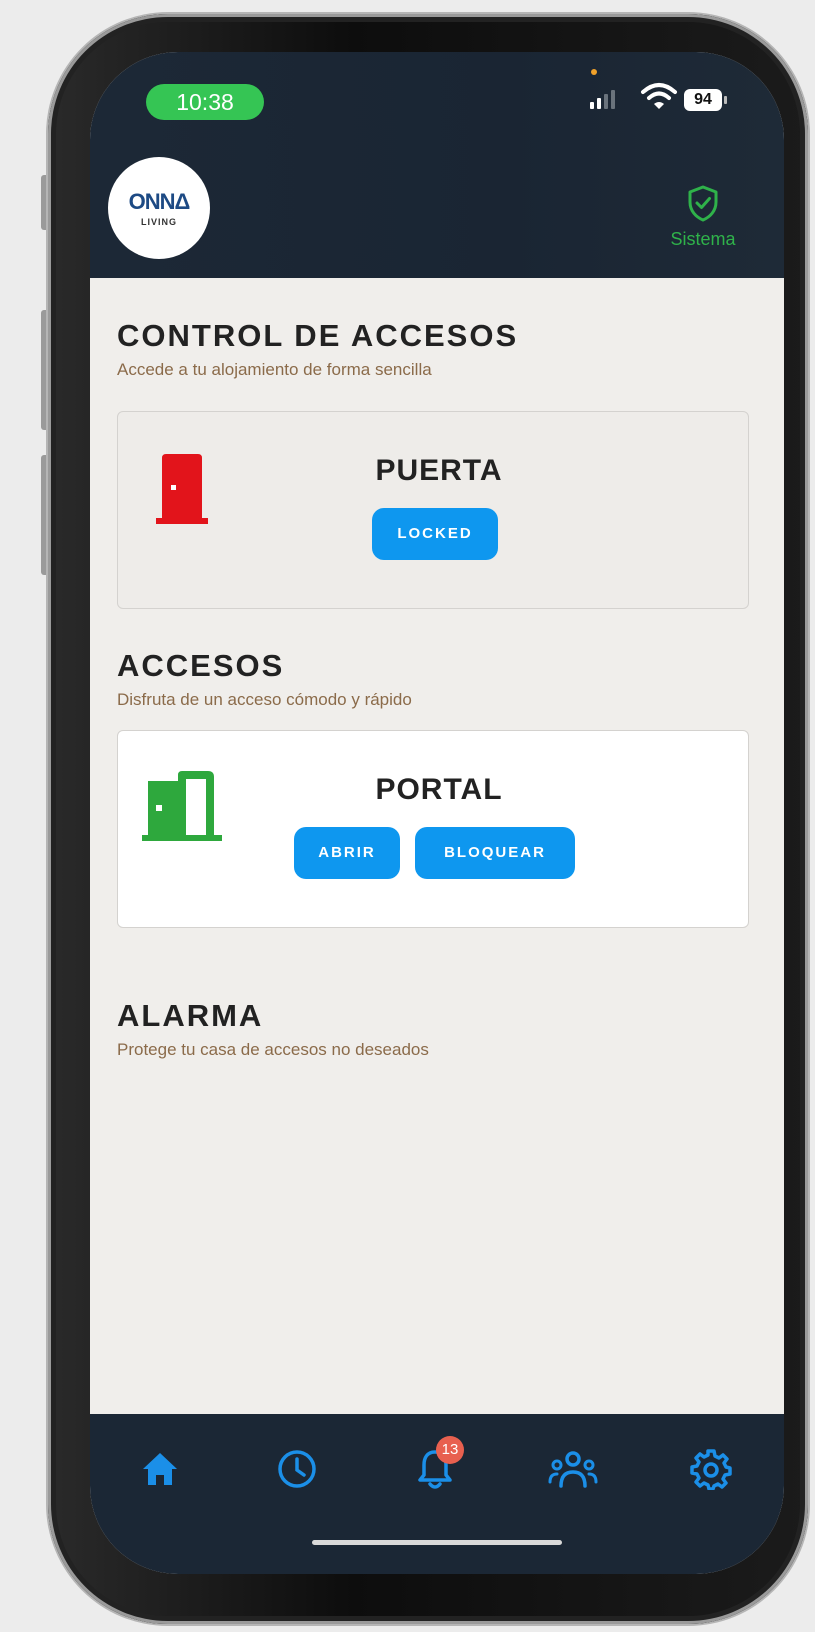 The height and width of the screenshot is (1632, 815). I want to click on door-card-portal: PORTAL ABRIR BLOQUEAR, so click(433, 829).